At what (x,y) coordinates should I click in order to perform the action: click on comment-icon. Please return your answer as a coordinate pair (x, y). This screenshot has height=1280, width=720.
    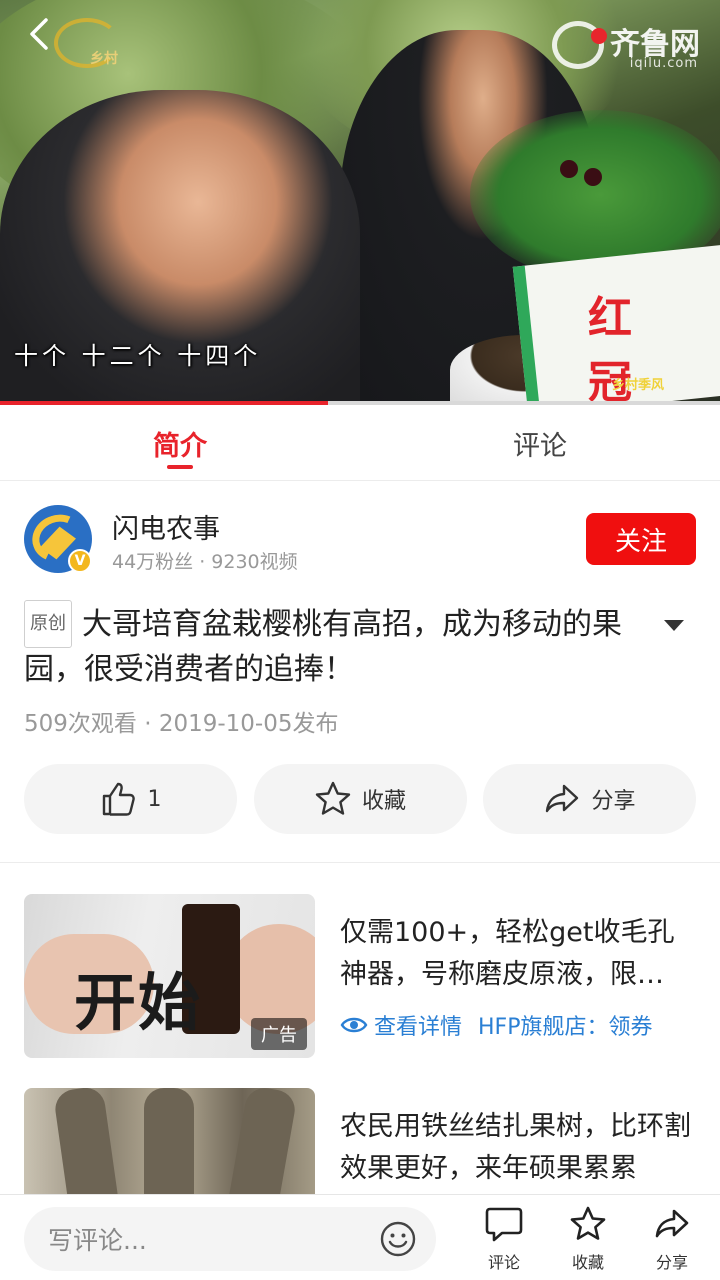
    Looking at the image, I should click on (504, 1224).